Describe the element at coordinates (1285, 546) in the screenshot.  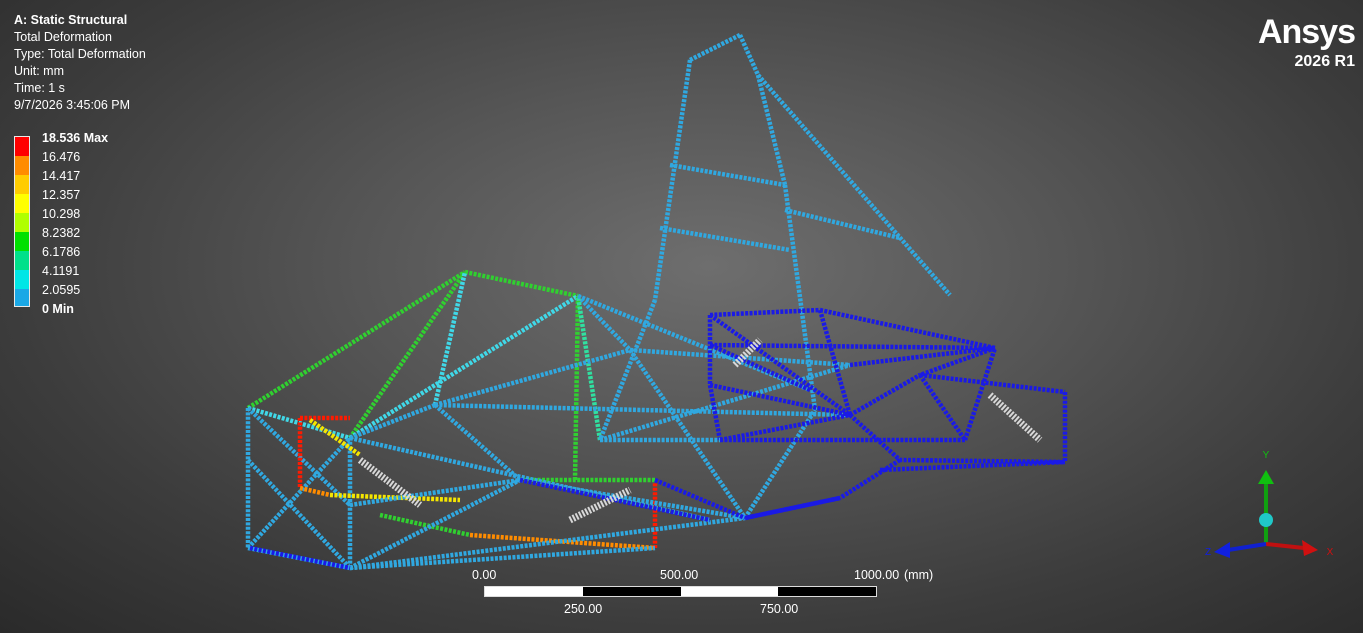
I see `x-axis-icon` at that location.